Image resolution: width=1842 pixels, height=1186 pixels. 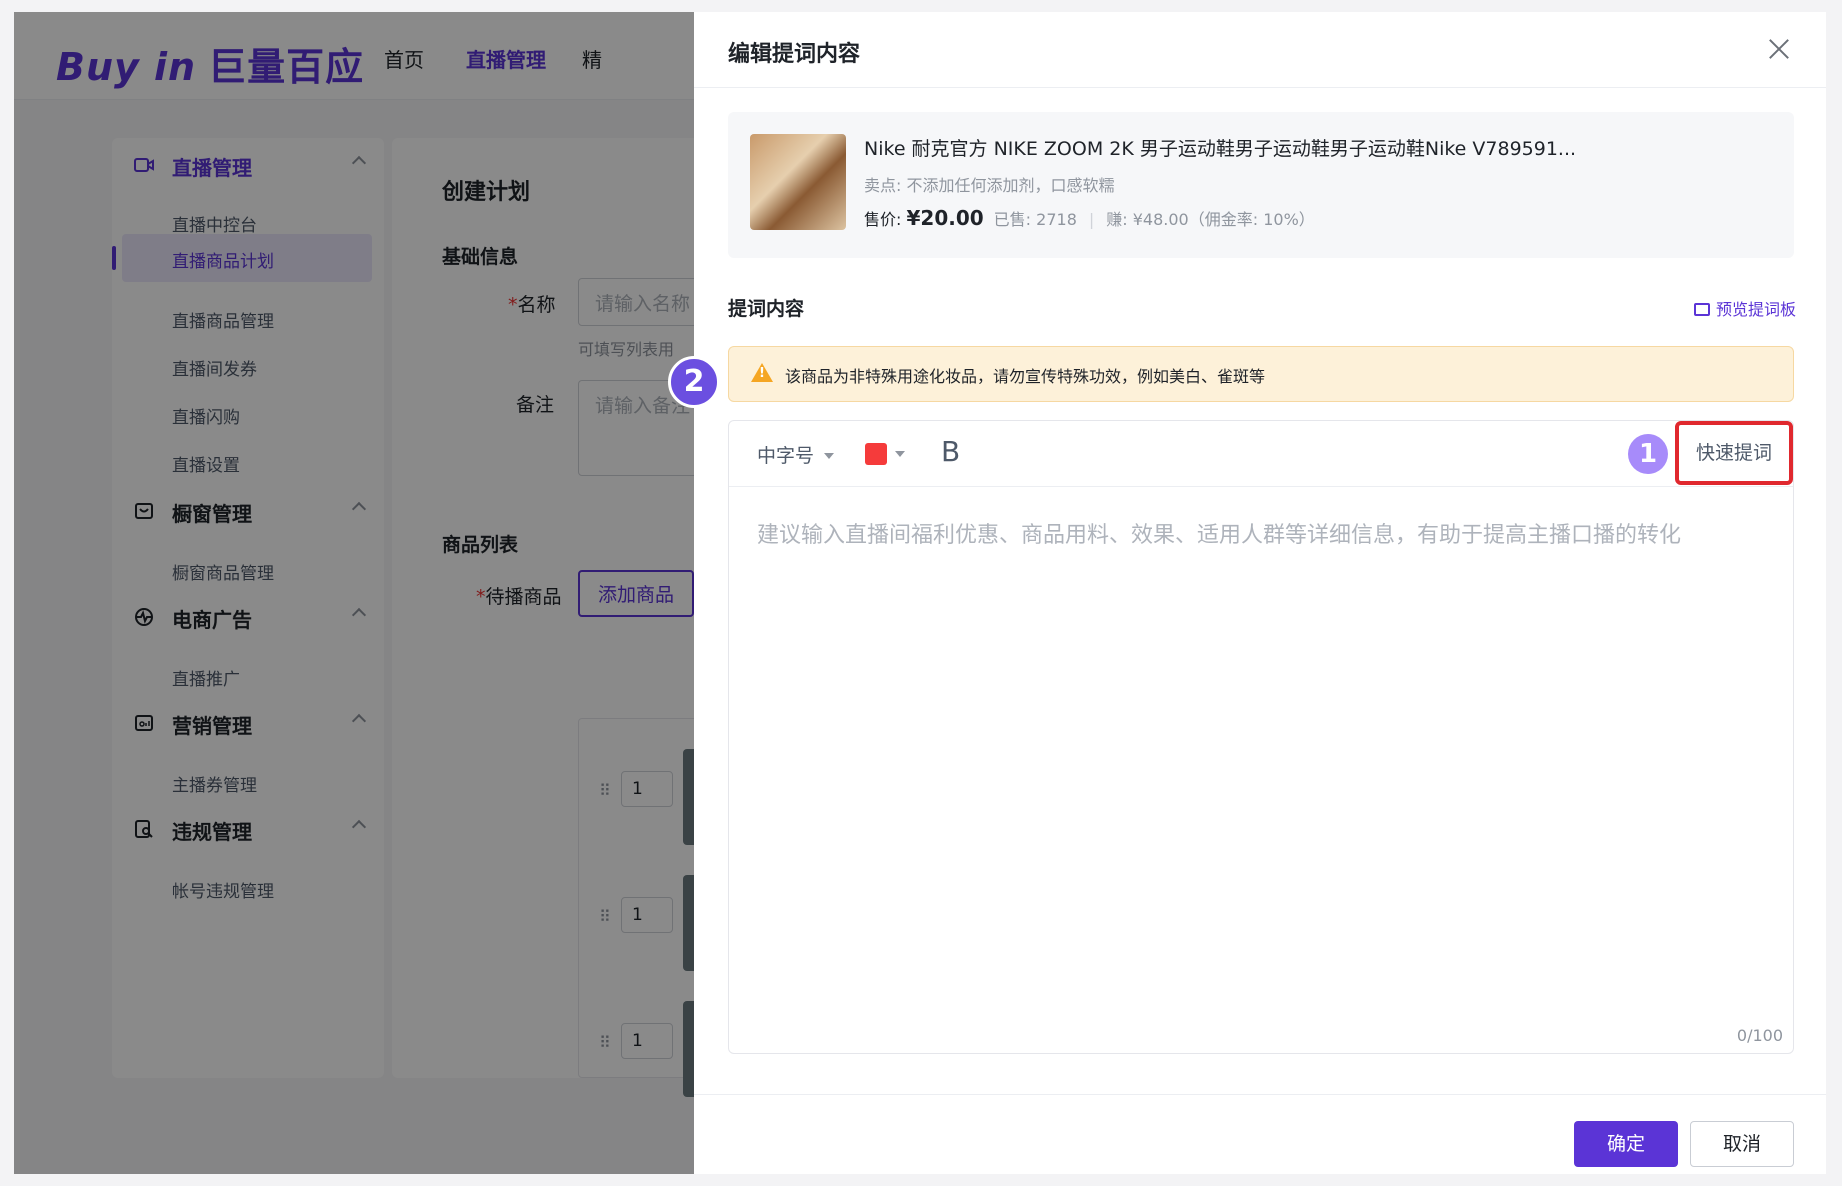 What do you see at coordinates (1779, 49) in the screenshot?
I see `close-icon` at bounding box center [1779, 49].